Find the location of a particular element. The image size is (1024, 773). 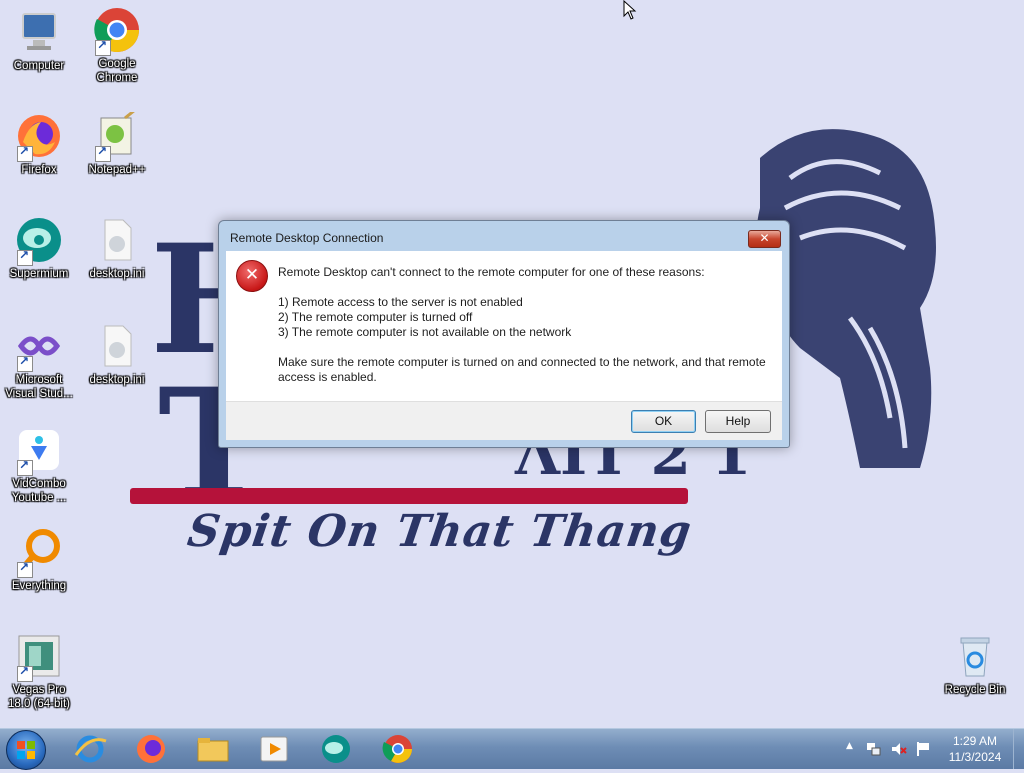

clock-date: 11/3/2024 is located at coordinates (975, 757).